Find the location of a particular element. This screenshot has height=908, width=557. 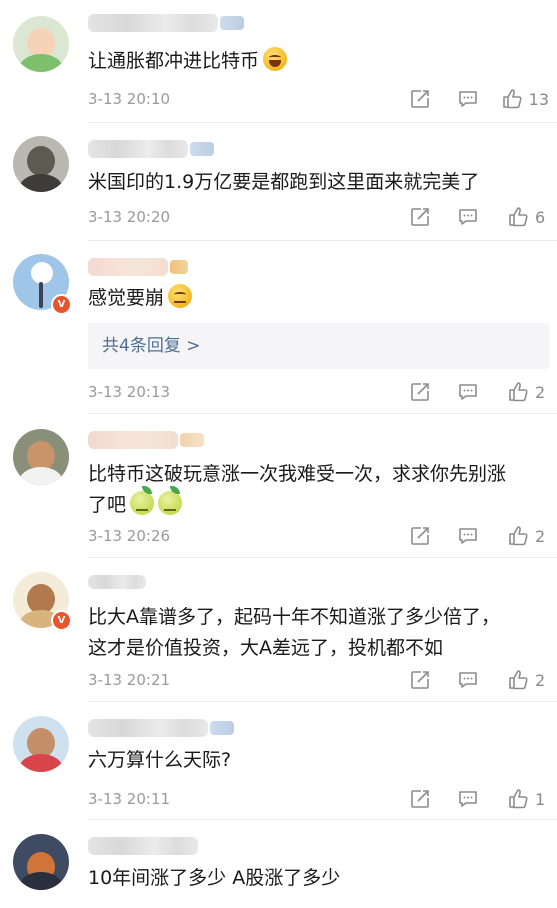

comment-text: 10年间涨了多少 A股涨了多少 is located at coordinates (315, 878).